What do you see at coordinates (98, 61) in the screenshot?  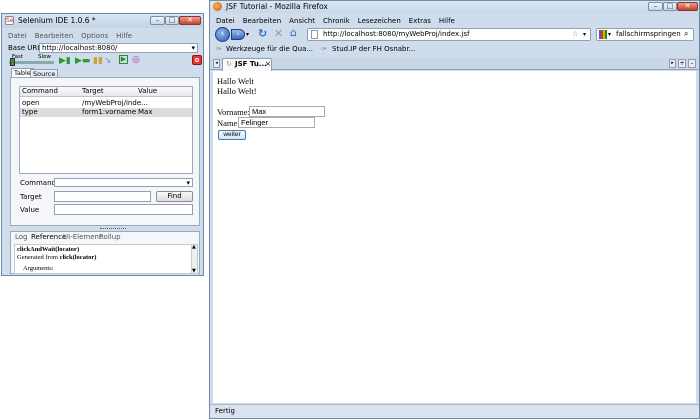 I see `pause-icon: ▮▮` at bounding box center [98, 61].